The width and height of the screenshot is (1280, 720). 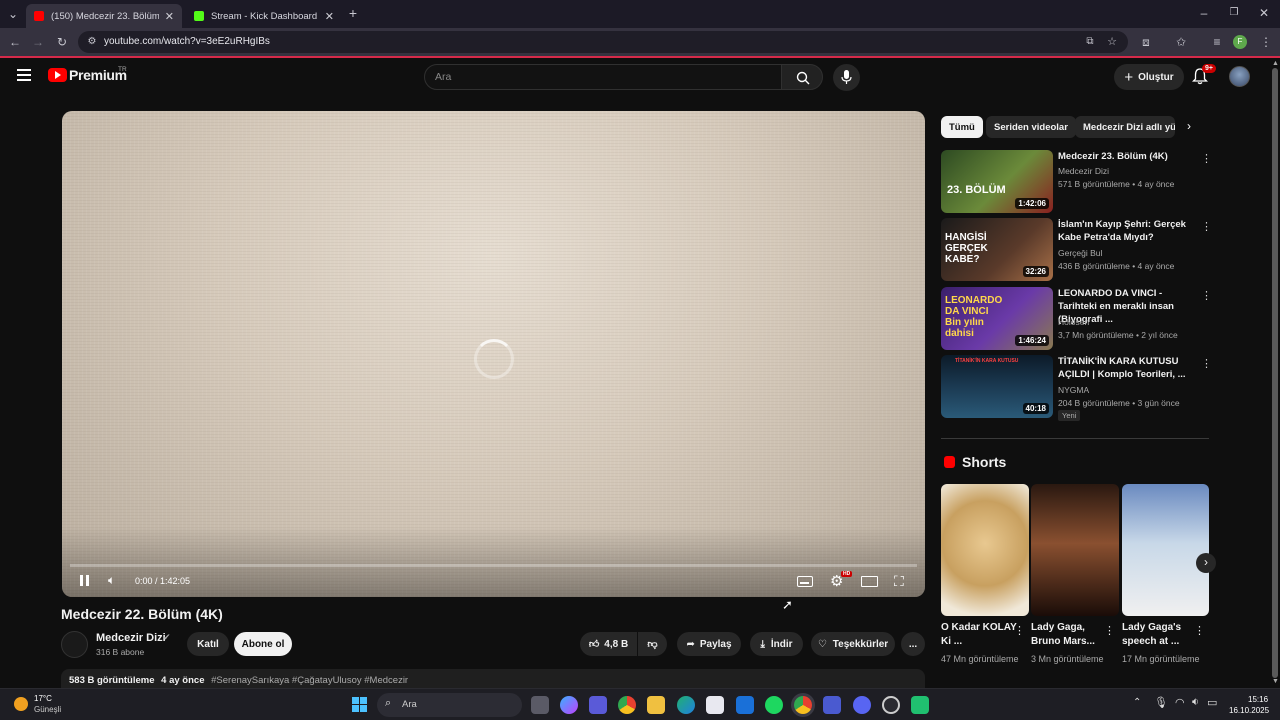 What do you see at coordinates (569, 705) in the screenshot?
I see `copilot-icon` at bounding box center [569, 705].